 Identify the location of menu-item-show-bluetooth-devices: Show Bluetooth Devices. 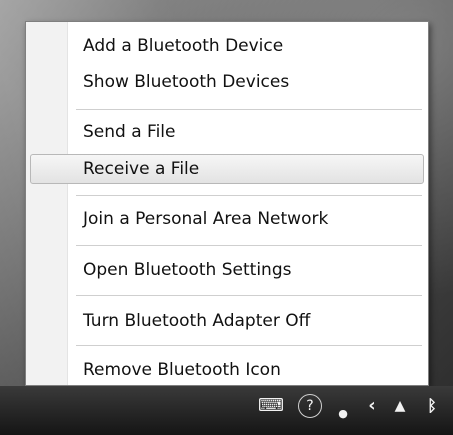
(227, 82).